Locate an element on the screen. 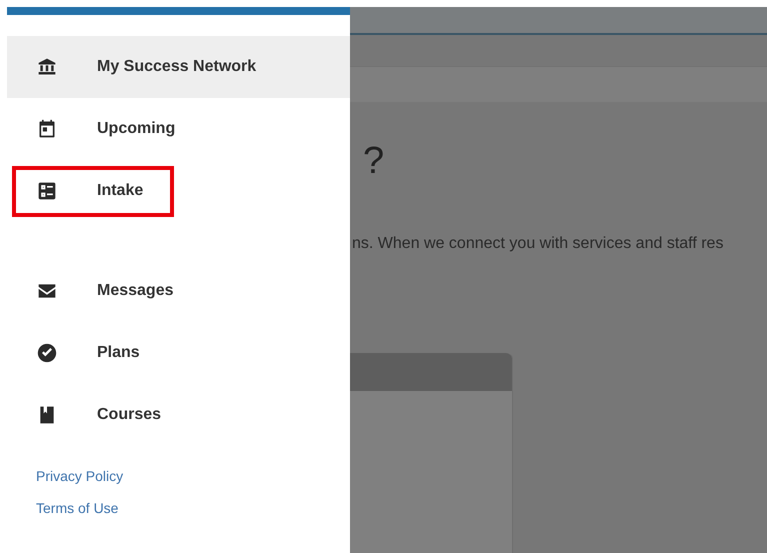 This screenshot has height=553, width=767. sidebar-item: My Success Network is located at coordinates (178, 67).